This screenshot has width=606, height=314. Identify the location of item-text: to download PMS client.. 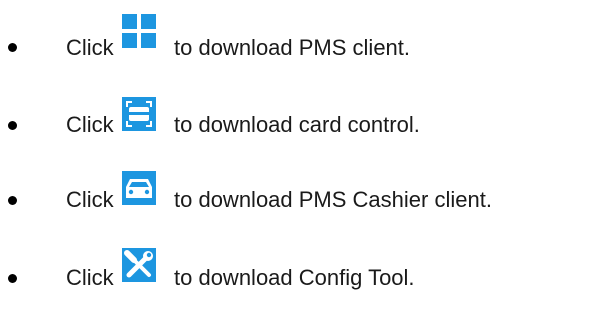
(292, 47).